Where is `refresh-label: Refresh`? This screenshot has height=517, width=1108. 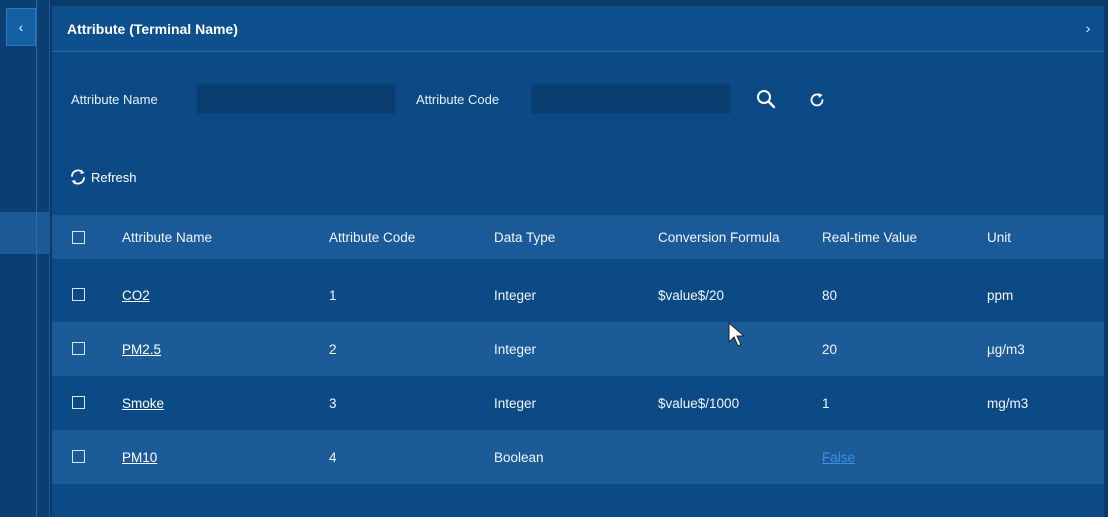 refresh-label: Refresh is located at coordinates (114, 177).